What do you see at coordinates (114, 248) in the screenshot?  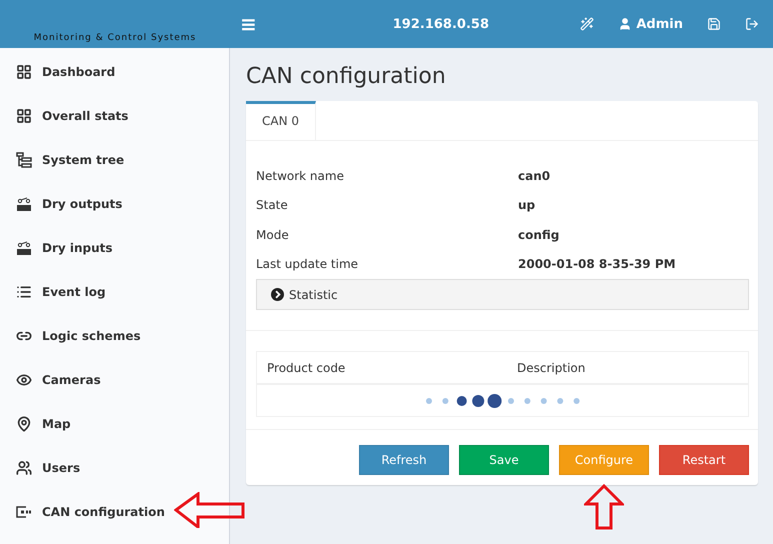 I see `sidebar-item: Dry inputs` at bounding box center [114, 248].